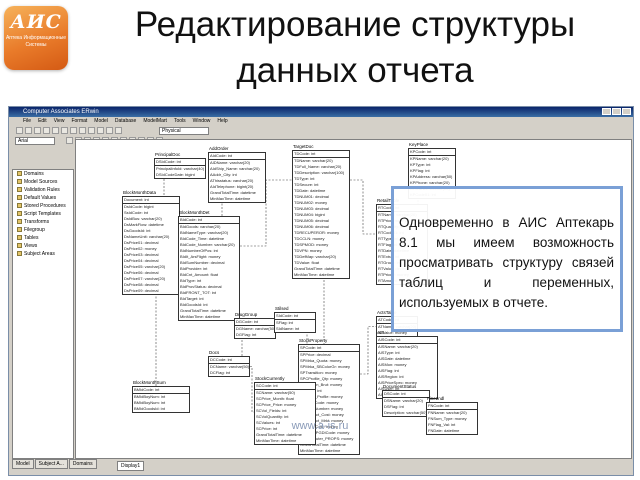 This screenshot has width=640, height=480. Describe the element at coordinates (36, 22) in the screenshot. I see `logo-text: АИС` at that location.